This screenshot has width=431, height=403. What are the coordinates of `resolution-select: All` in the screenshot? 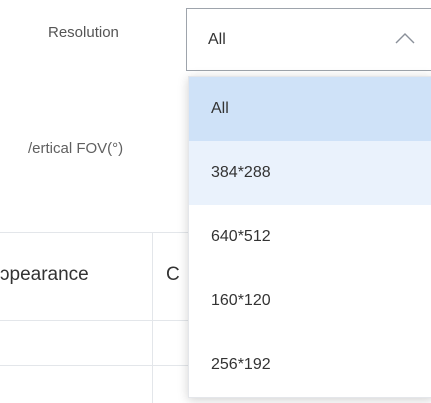 It's located at (308, 39).